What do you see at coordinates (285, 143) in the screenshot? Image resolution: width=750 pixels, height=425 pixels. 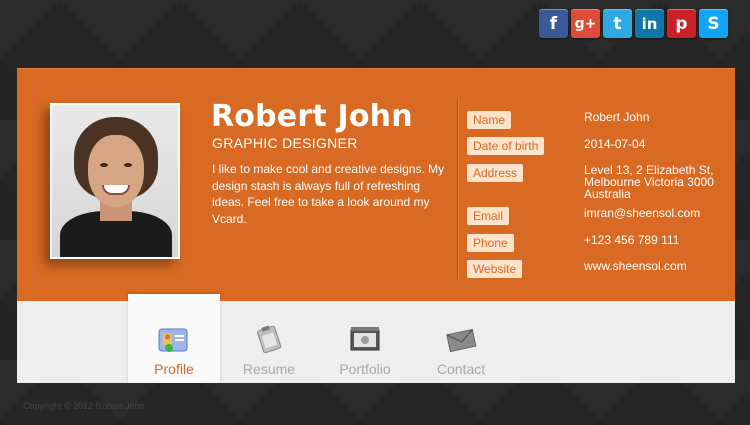 I see `profile-title: GRAPHIC DESIGNER` at bounding box center [285, 143].